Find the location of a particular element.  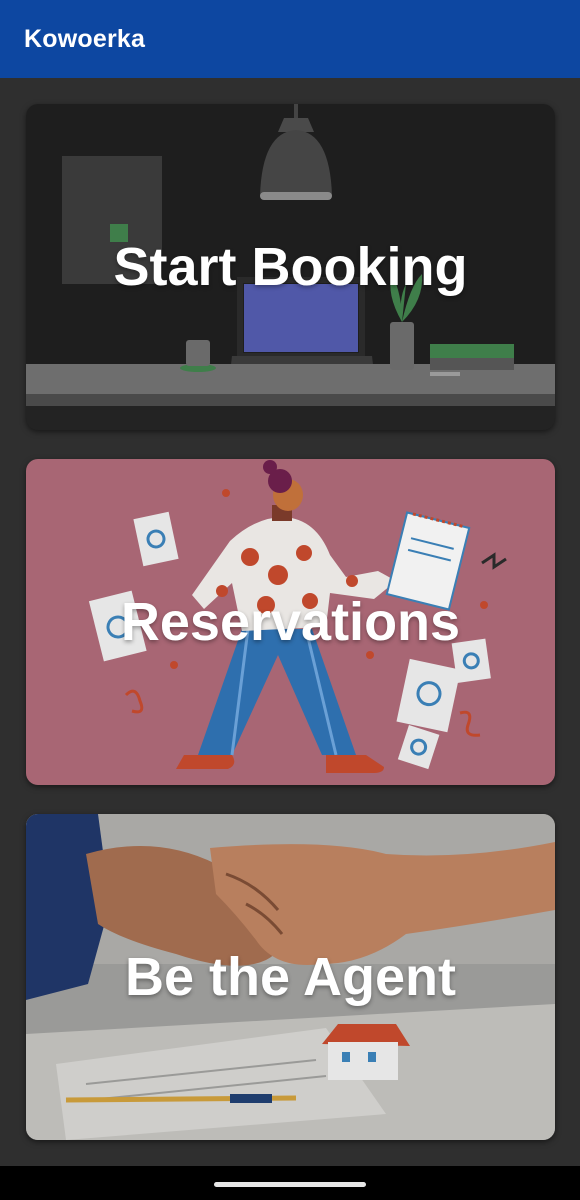

home-gesture-handle is located at coordinates (290, 1184).